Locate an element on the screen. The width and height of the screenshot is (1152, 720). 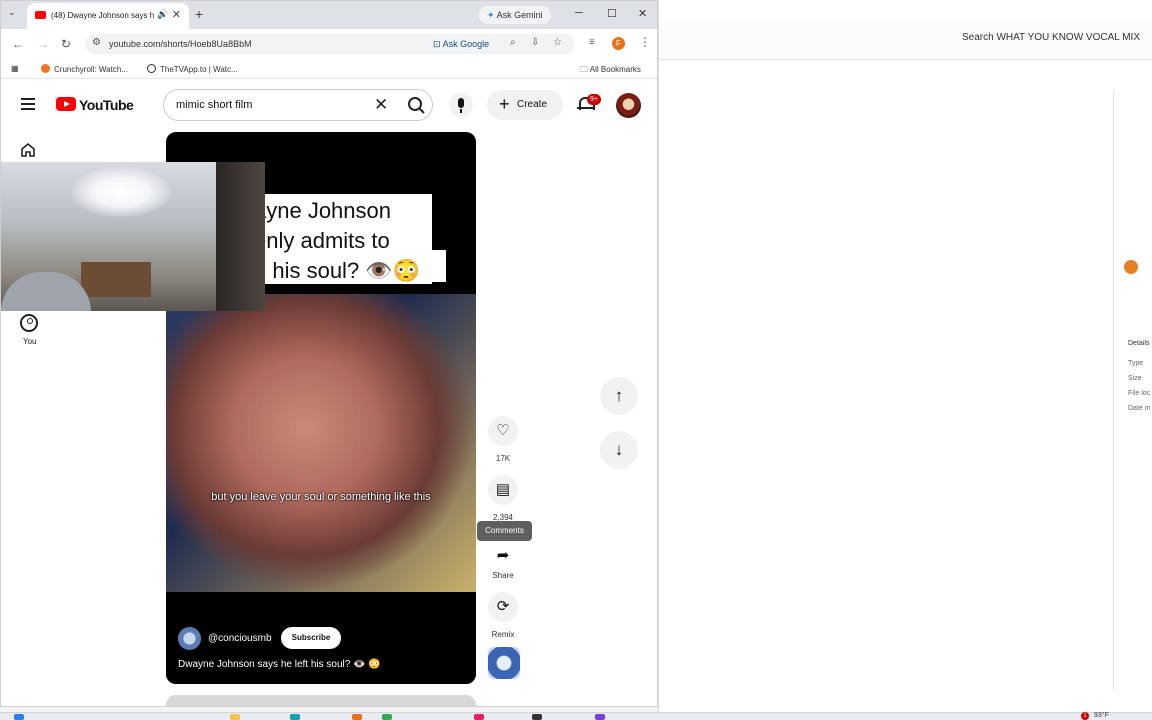
details-size-label: Size is located at coordinates (1135, 378).